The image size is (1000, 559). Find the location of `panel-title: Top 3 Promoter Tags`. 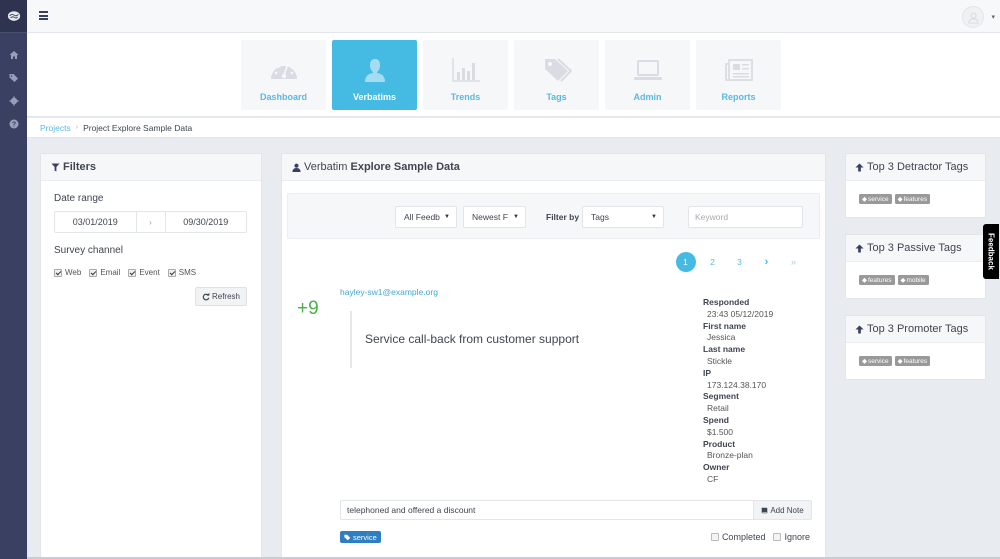

panel-title: Top 3 Promoter Tags is located at coordinates (918, 329).